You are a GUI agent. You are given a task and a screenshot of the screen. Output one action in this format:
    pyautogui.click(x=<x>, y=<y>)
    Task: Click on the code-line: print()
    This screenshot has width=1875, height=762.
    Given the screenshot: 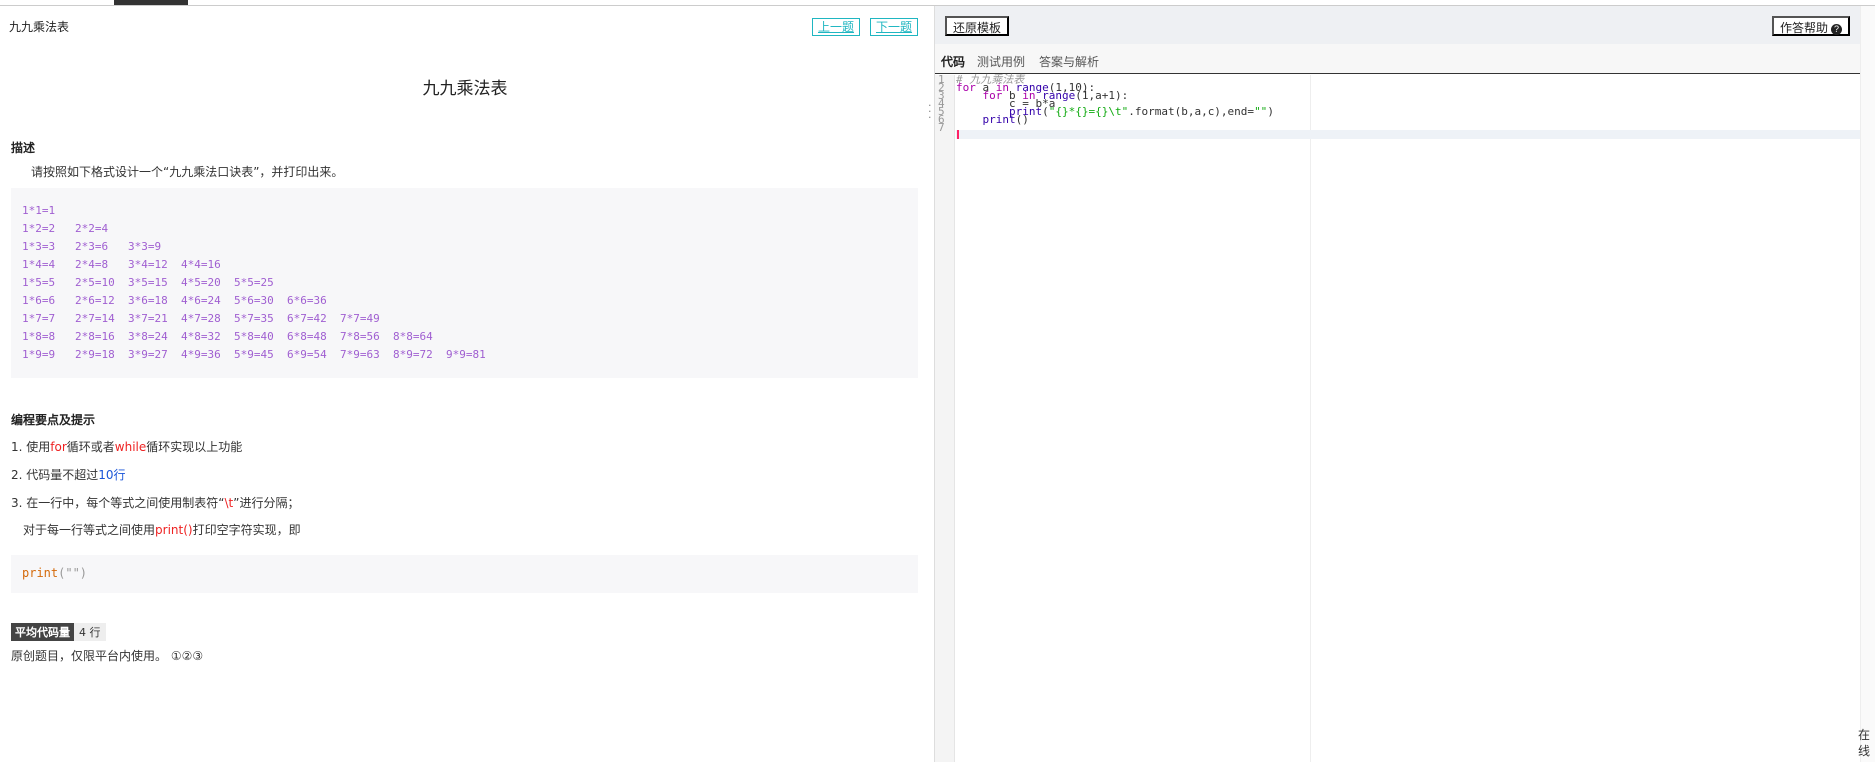 What is the action you would take?
    pyautogui.click(x=1005, y=119)
    